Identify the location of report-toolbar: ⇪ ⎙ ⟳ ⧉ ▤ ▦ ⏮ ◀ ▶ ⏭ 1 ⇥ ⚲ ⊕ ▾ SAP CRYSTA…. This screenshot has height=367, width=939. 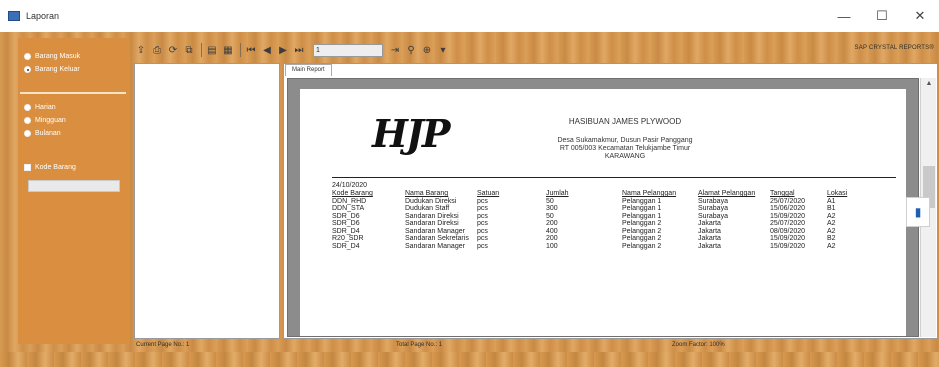
(536, 50).